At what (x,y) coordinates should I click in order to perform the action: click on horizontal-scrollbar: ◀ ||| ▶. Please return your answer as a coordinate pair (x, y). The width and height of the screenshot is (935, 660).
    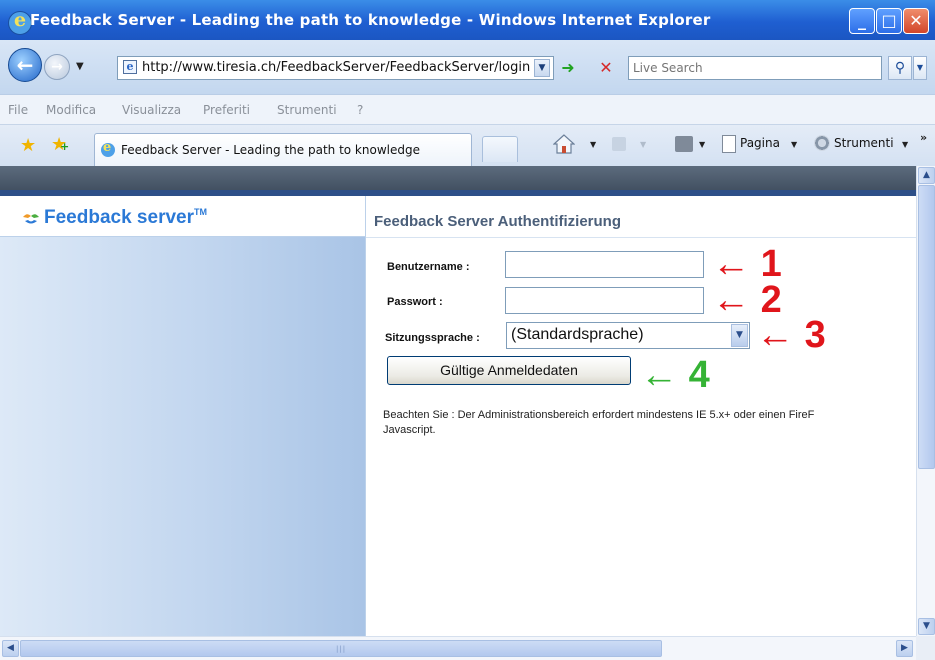
    Looking at the image, I should click on (458, 648).